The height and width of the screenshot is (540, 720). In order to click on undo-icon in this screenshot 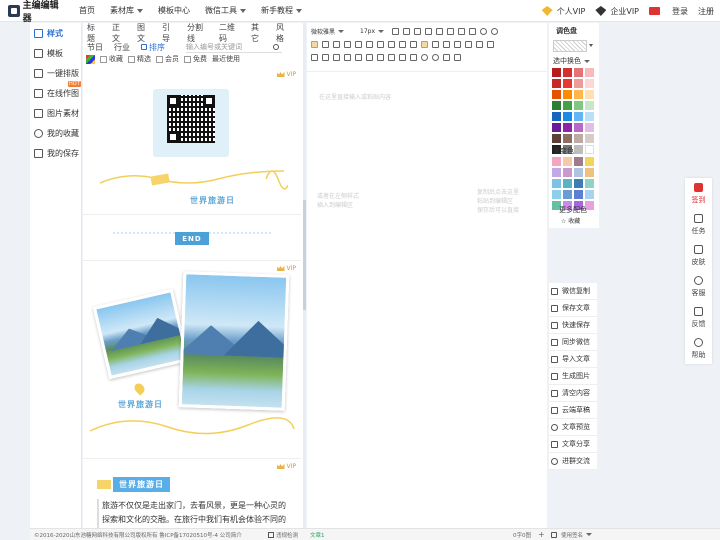, I will do `click(325, 57)`.